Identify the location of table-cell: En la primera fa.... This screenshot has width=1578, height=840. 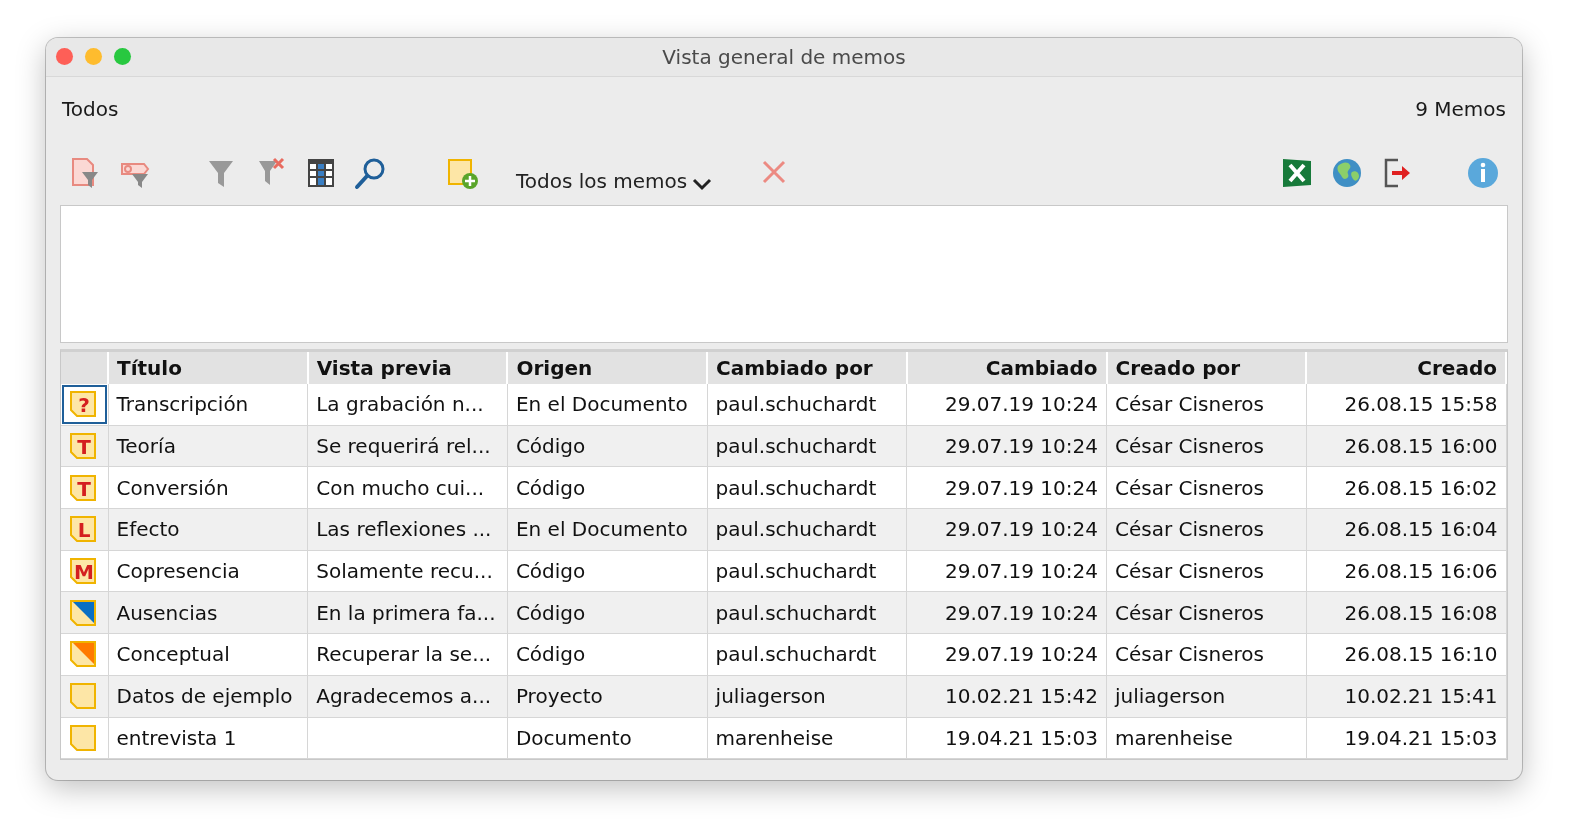
(406, 612).